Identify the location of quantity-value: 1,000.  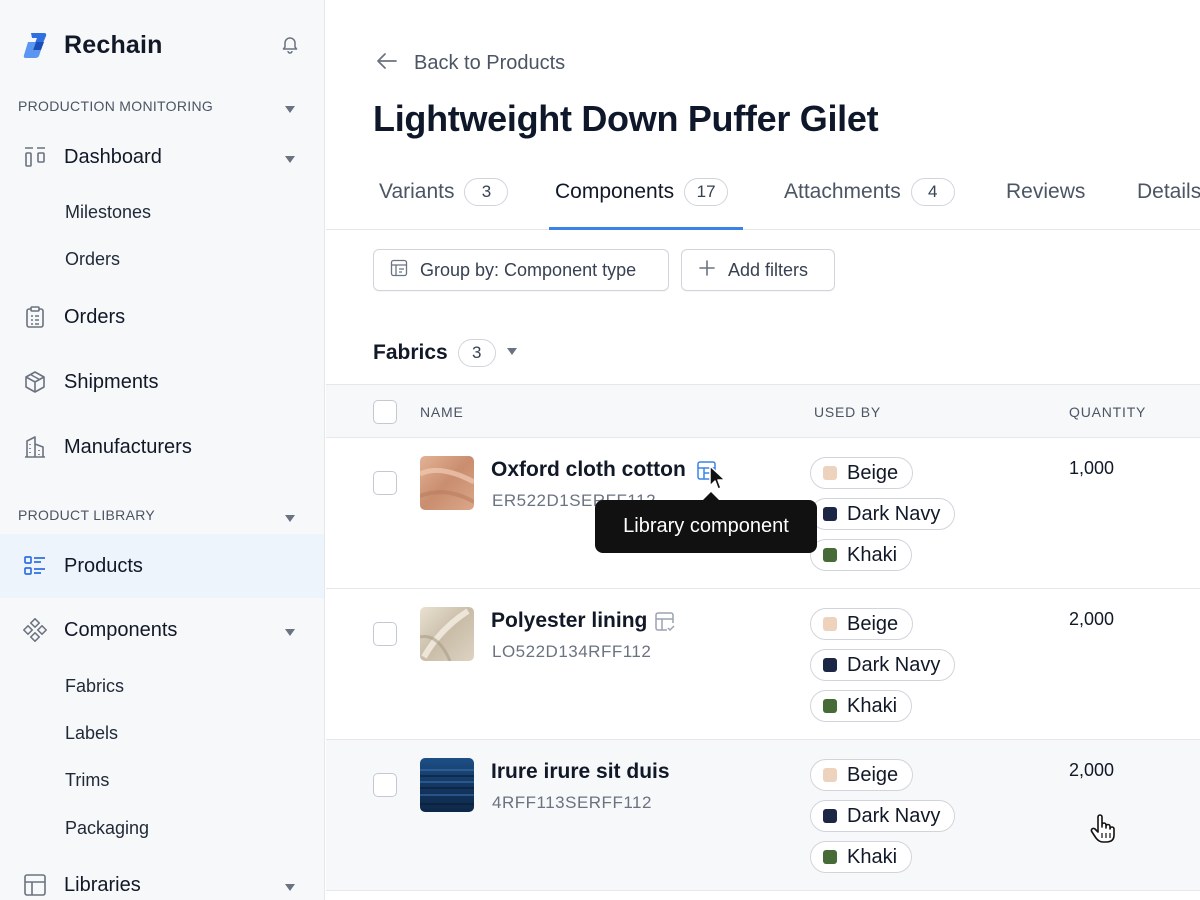
(1092, 468).